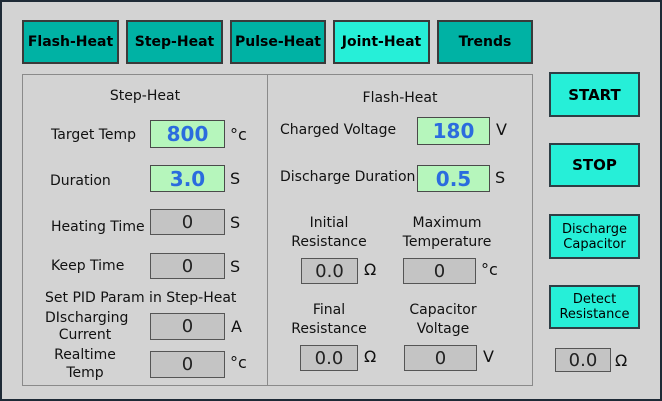 The height and width of the screenshot is (401, 662). I want to click on step-heat-title: Step-Heat, so click(145, 96).